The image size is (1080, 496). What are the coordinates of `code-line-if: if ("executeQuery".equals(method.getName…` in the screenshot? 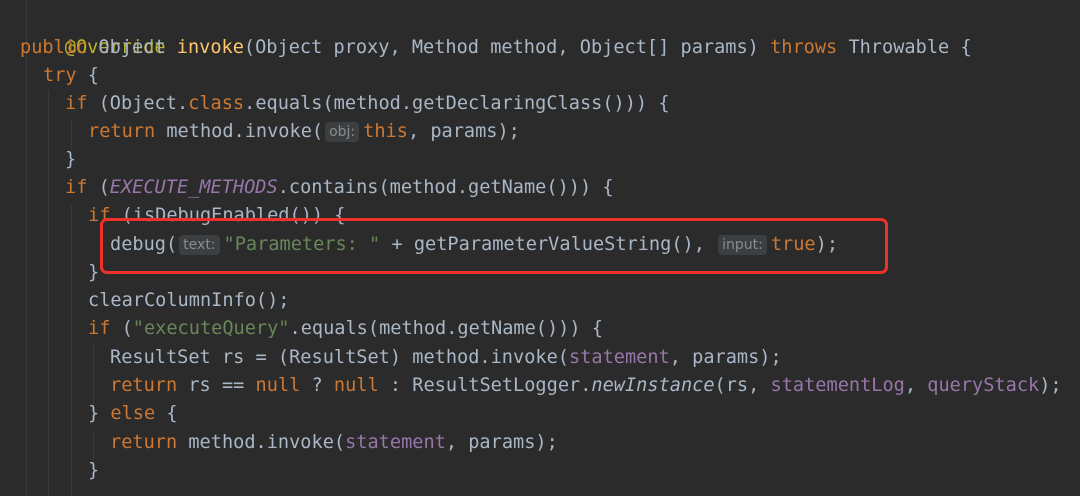 It's located at (345, 329).